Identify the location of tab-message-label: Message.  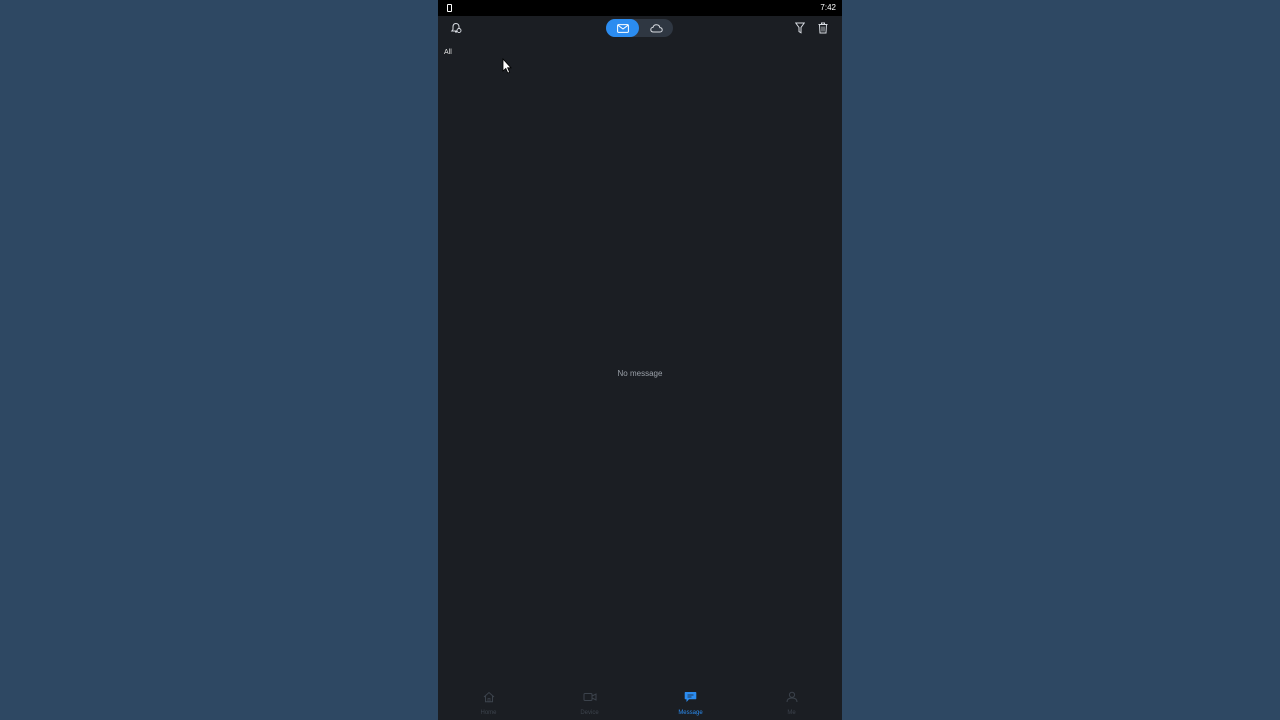
(690, 713).